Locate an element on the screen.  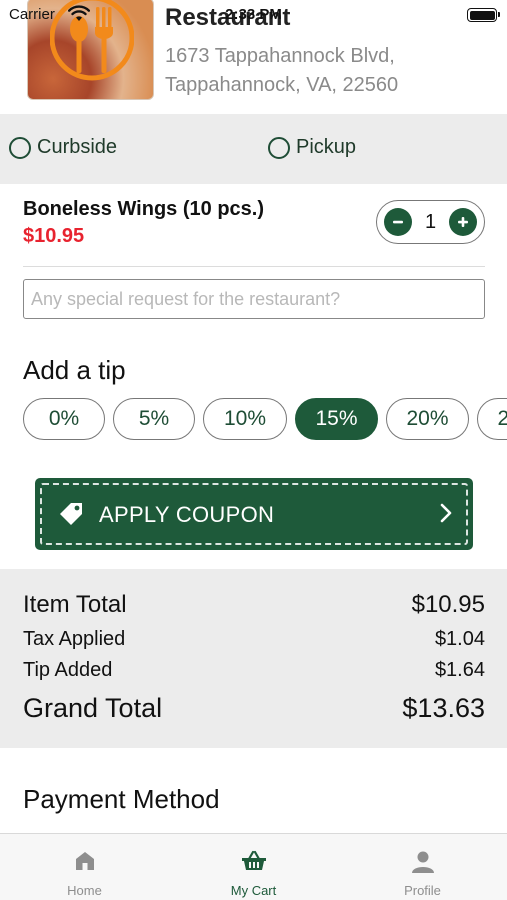
tax-label: Tax Applied is located at coordinates (74, 639).